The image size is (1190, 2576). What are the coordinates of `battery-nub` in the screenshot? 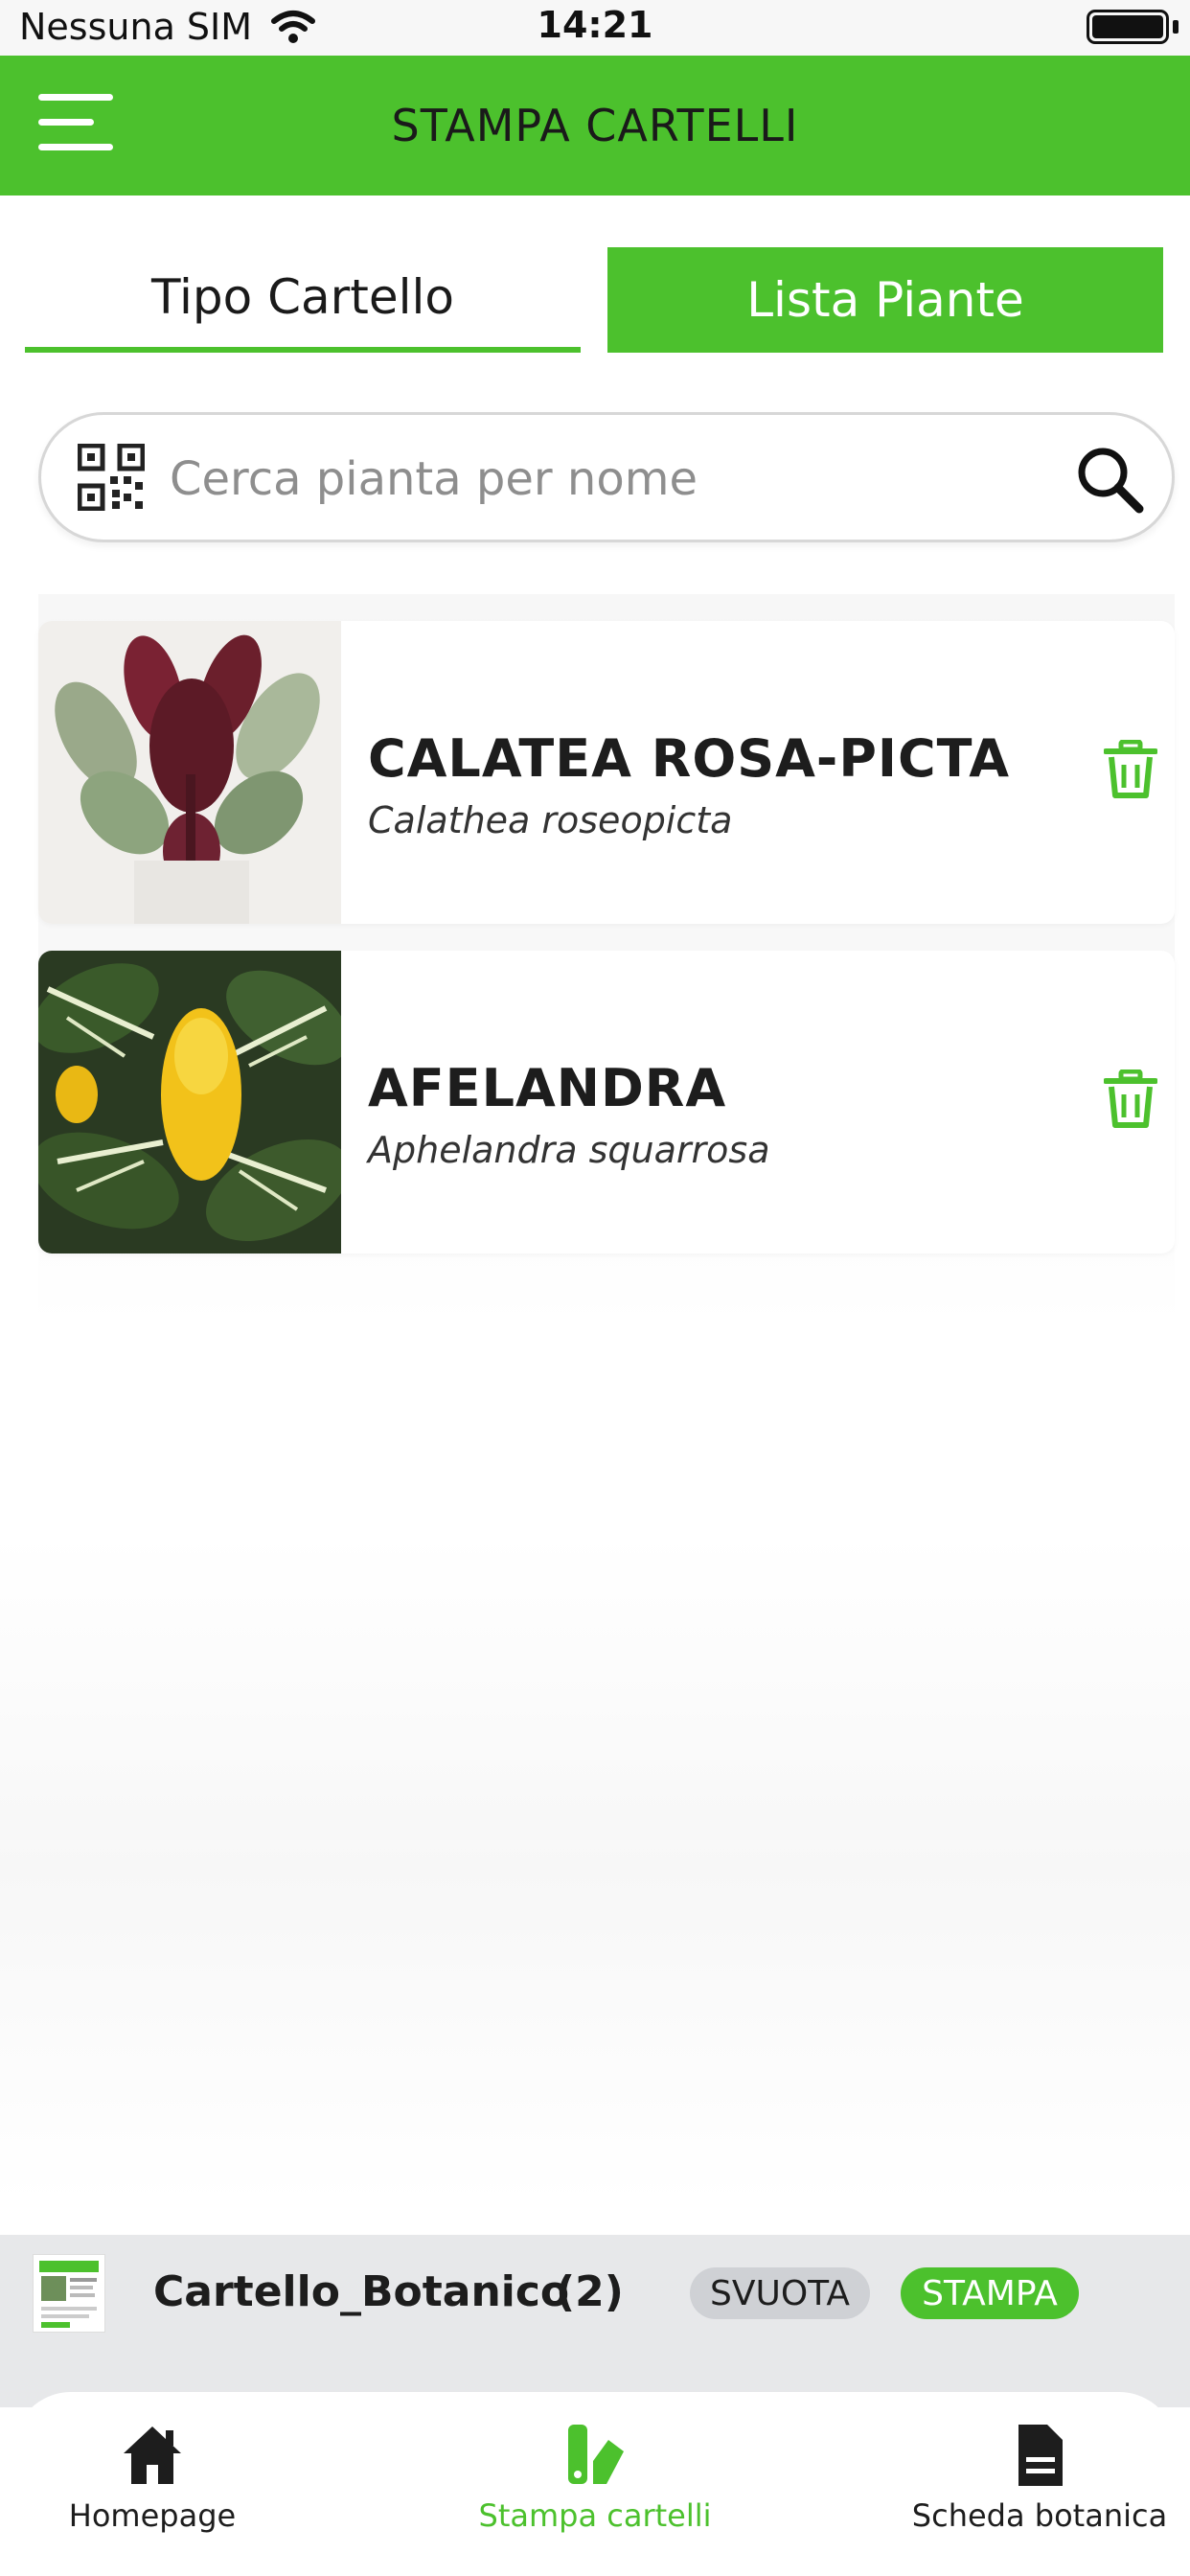 It's located at (1176, 27).